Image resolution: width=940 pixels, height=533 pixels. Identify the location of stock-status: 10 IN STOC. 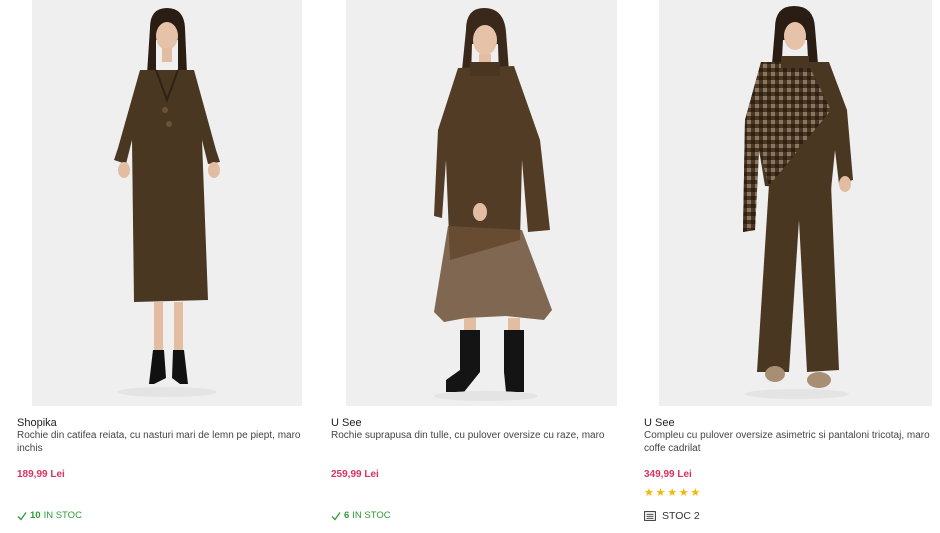
(49, 515).